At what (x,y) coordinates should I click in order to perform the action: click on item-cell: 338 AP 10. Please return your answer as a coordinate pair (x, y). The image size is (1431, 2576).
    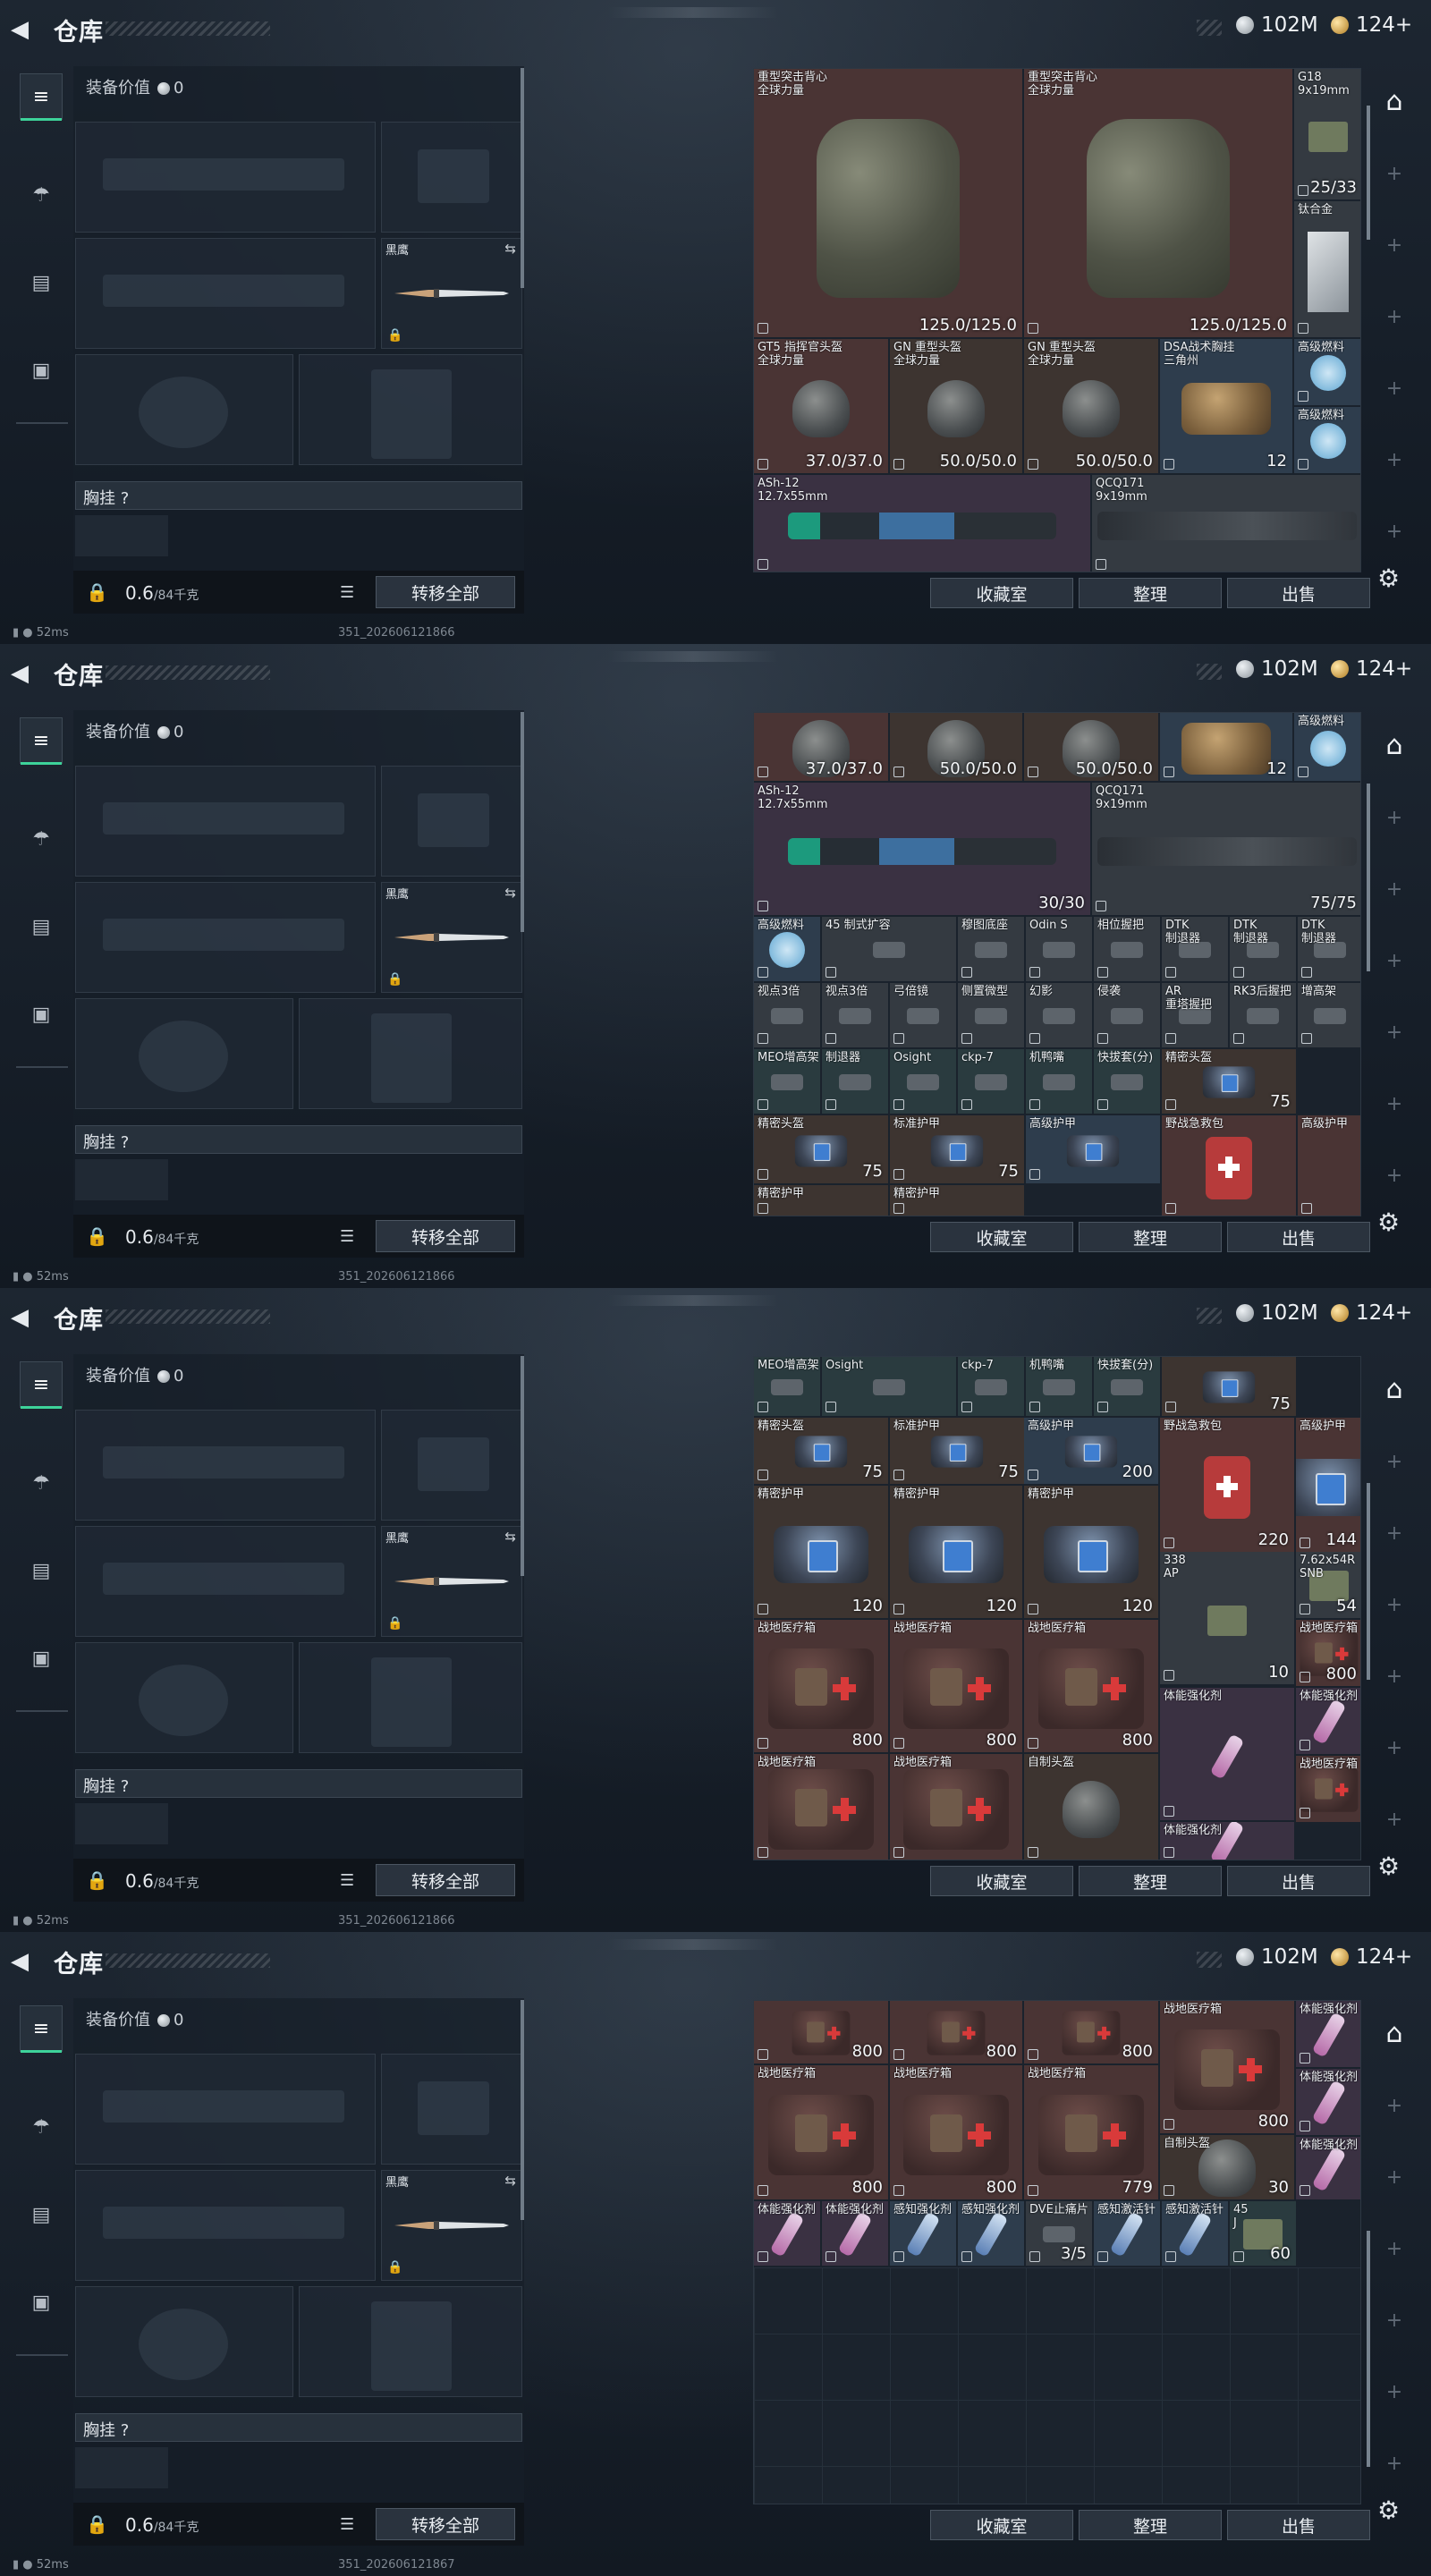
    Looking at the image, I should click on (1227, 1618).